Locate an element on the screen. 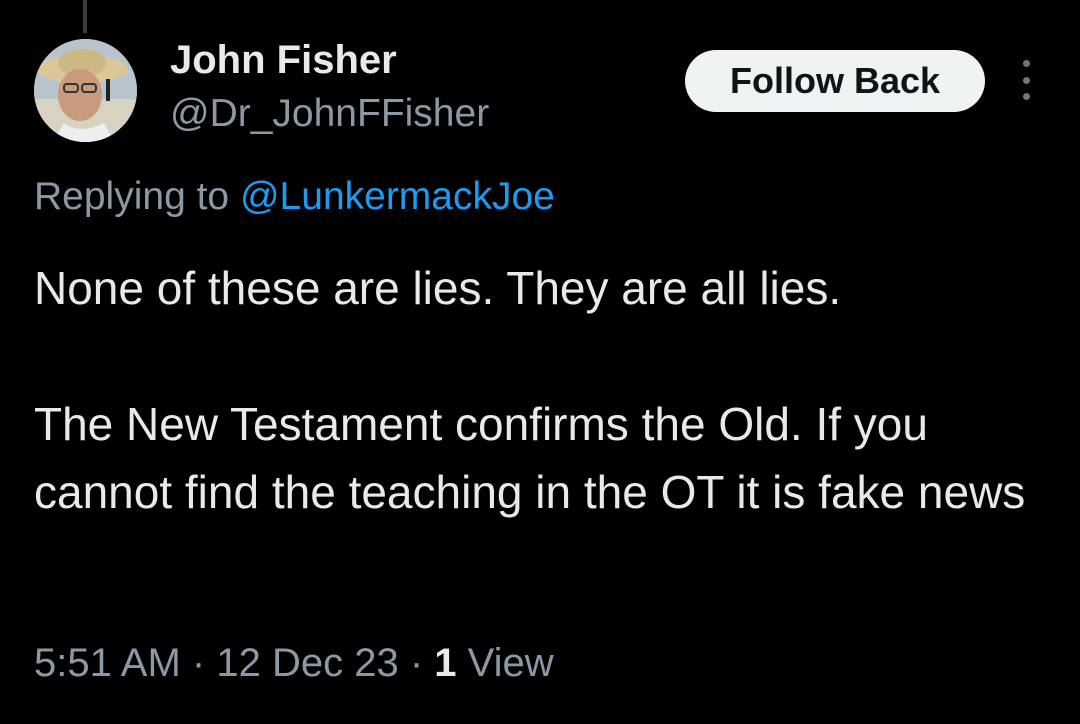 This screenshot has height=724, width=1080. display-name: John Fisher is located at coordinates (283, 60).